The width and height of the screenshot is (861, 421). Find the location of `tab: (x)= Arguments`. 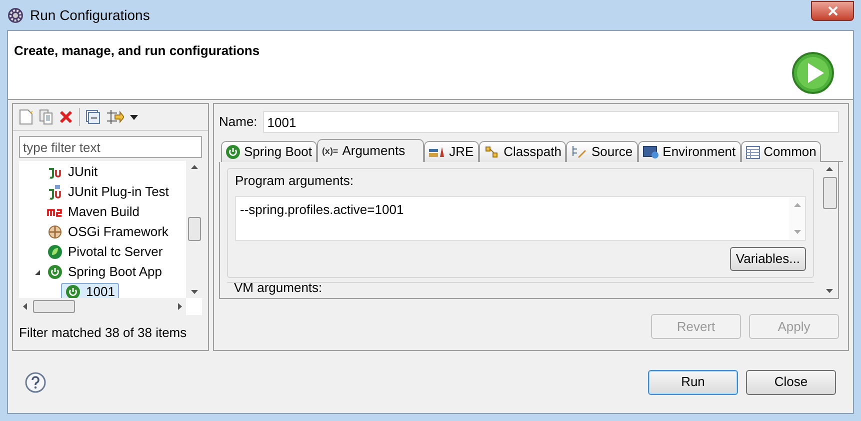

tab: (x)= Arguments is located at coordinates (370, 150).